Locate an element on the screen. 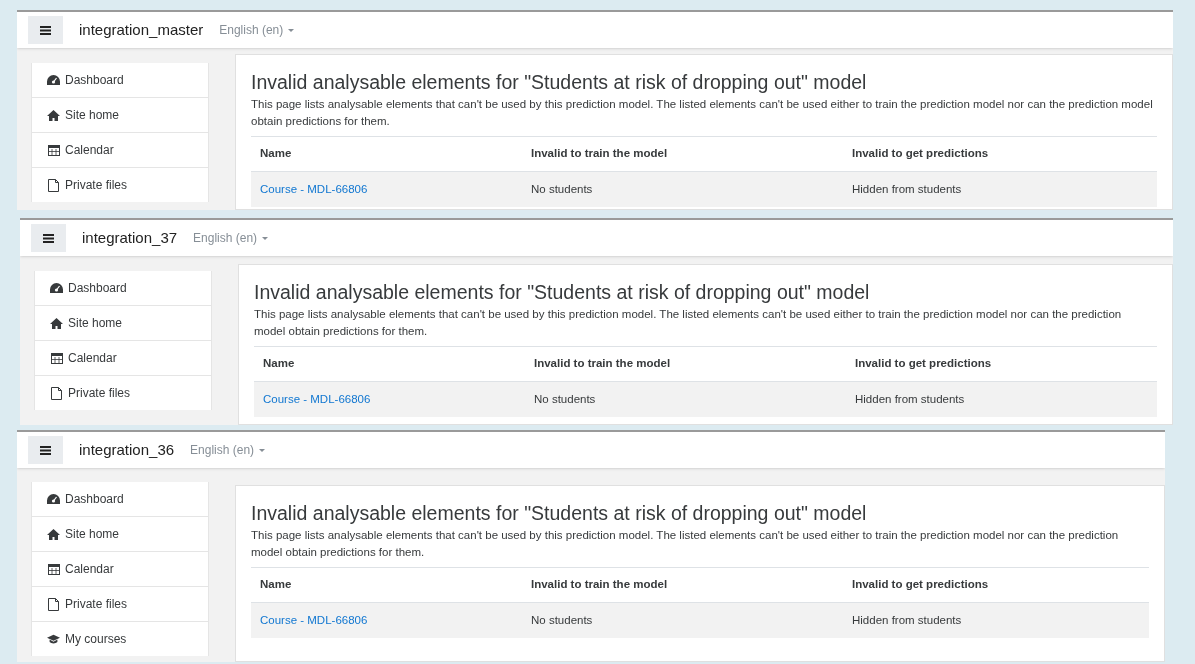 Image resolution: width=1195 pixels, height=664 pixels. site-name: integration_36 is located at coordinates (127, 450).